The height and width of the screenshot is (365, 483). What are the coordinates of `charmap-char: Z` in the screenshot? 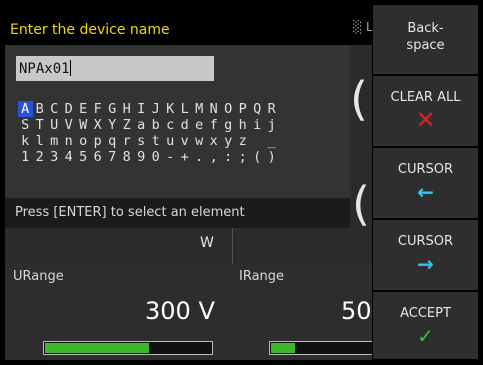 It's located at (127, 125).